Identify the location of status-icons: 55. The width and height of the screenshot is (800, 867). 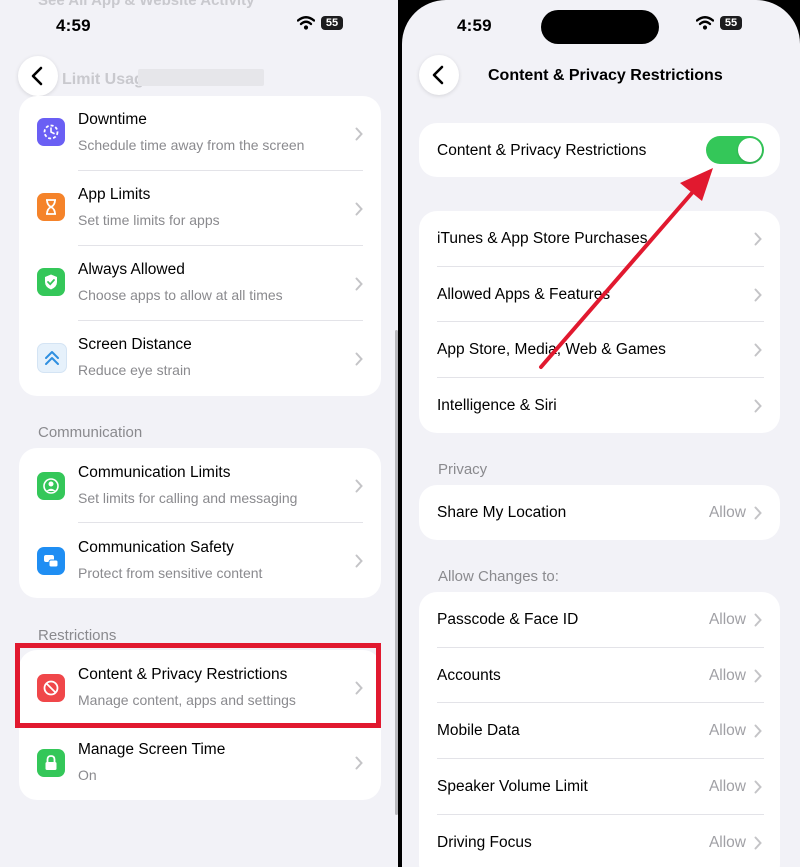
(320, 23).